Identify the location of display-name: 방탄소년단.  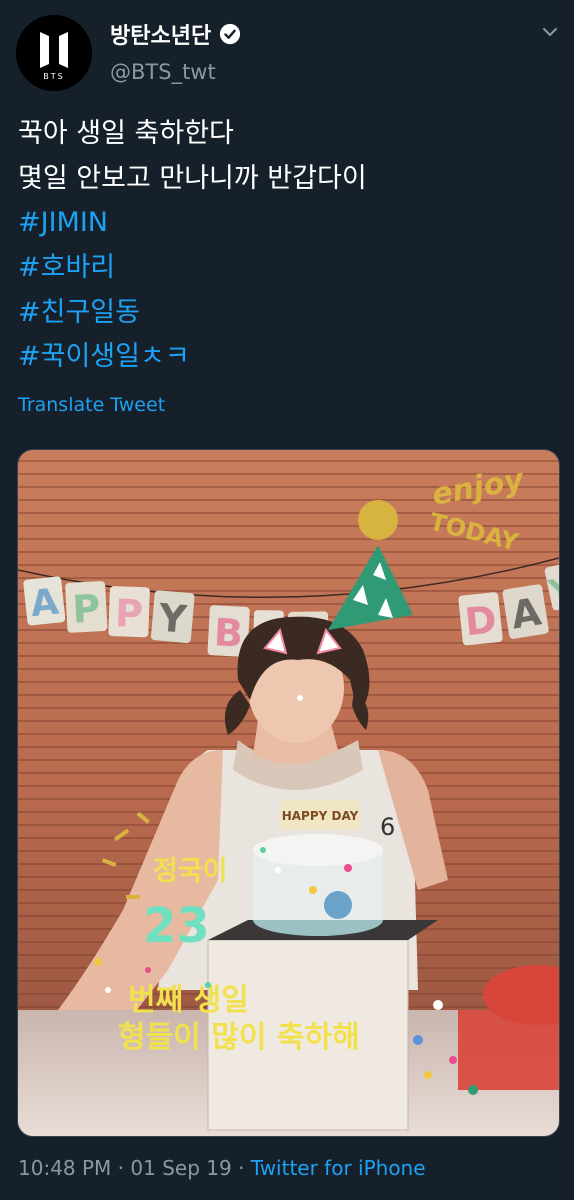
(160, 34).